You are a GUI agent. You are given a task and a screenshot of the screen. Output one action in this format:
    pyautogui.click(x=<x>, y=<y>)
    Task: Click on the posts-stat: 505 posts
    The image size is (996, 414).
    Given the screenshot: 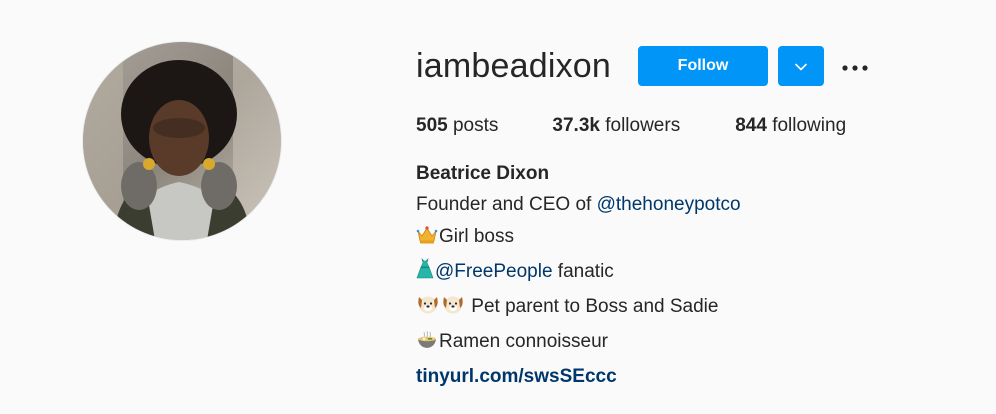 What is the action you would take?
    pyautogui.click(x=457, y=126)
    